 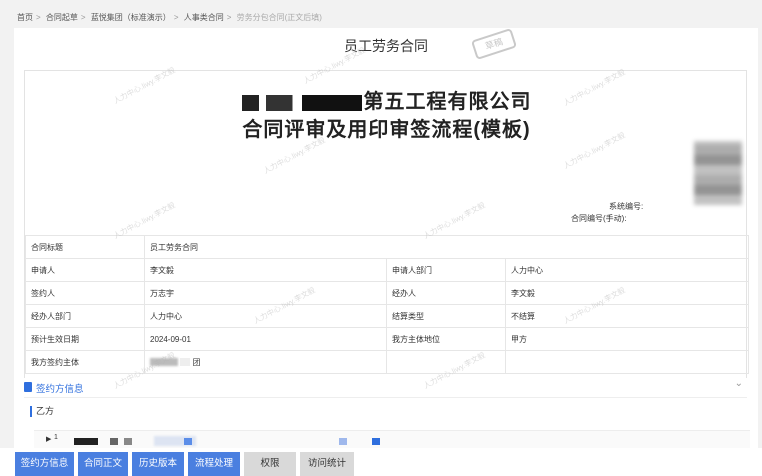 What do you see at coordinates (131, 17) in the screenshot?
I see `breadcrumb-group: 蓝悦集团（标准演示）` at bounding box center [131, 17].